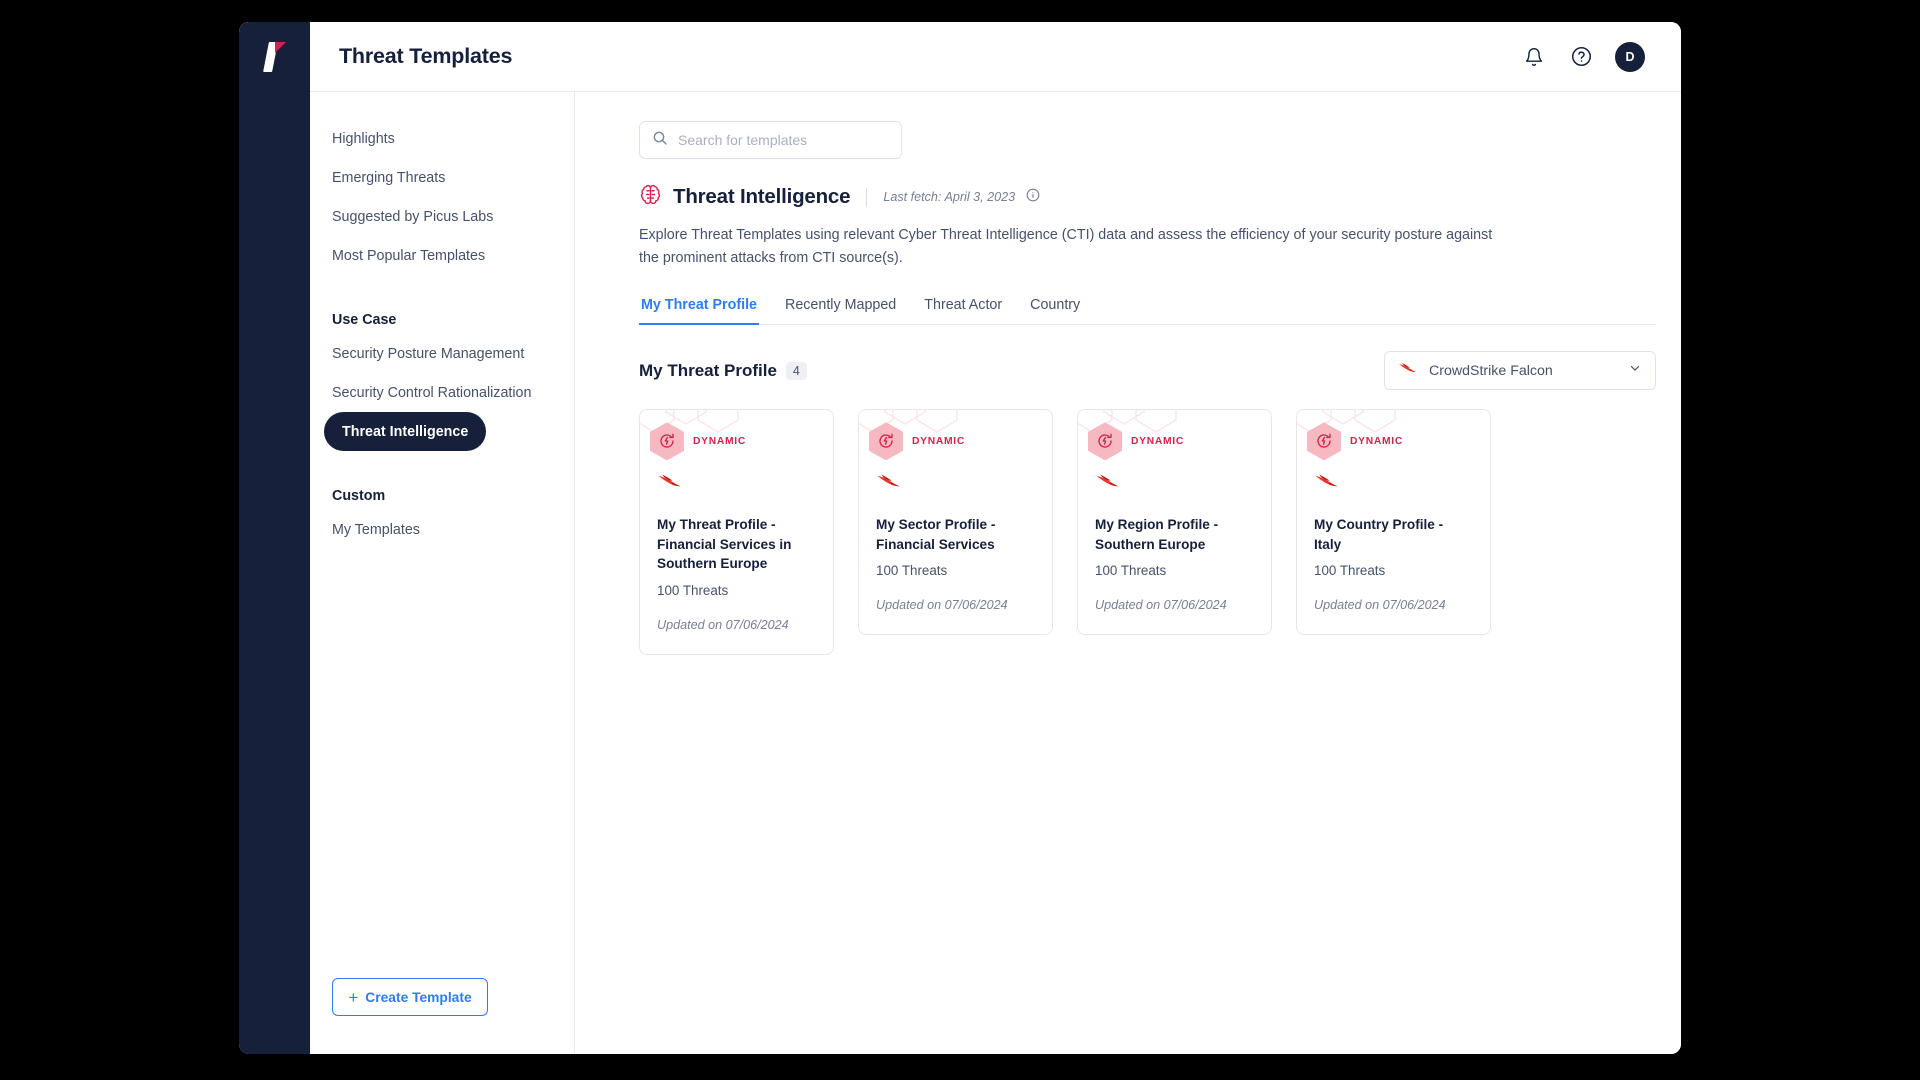  What do you see at coordinates (442, 216) in the screenshot?
I see `sidebar-item-suggested-by-picus-labs: Suggested by Picus Labs` at bounding box center [442, 216].